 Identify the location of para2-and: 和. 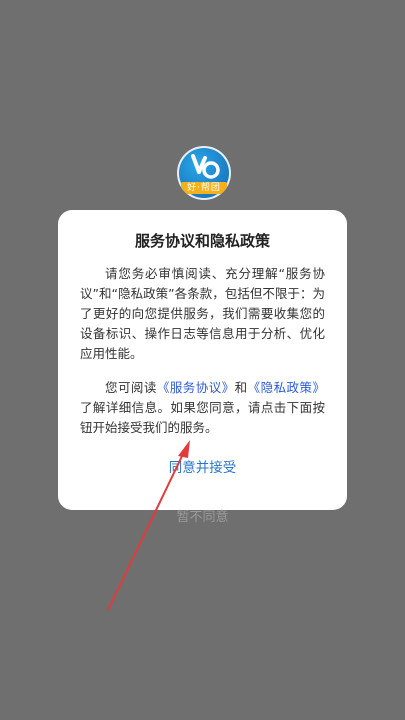
(241, 387).